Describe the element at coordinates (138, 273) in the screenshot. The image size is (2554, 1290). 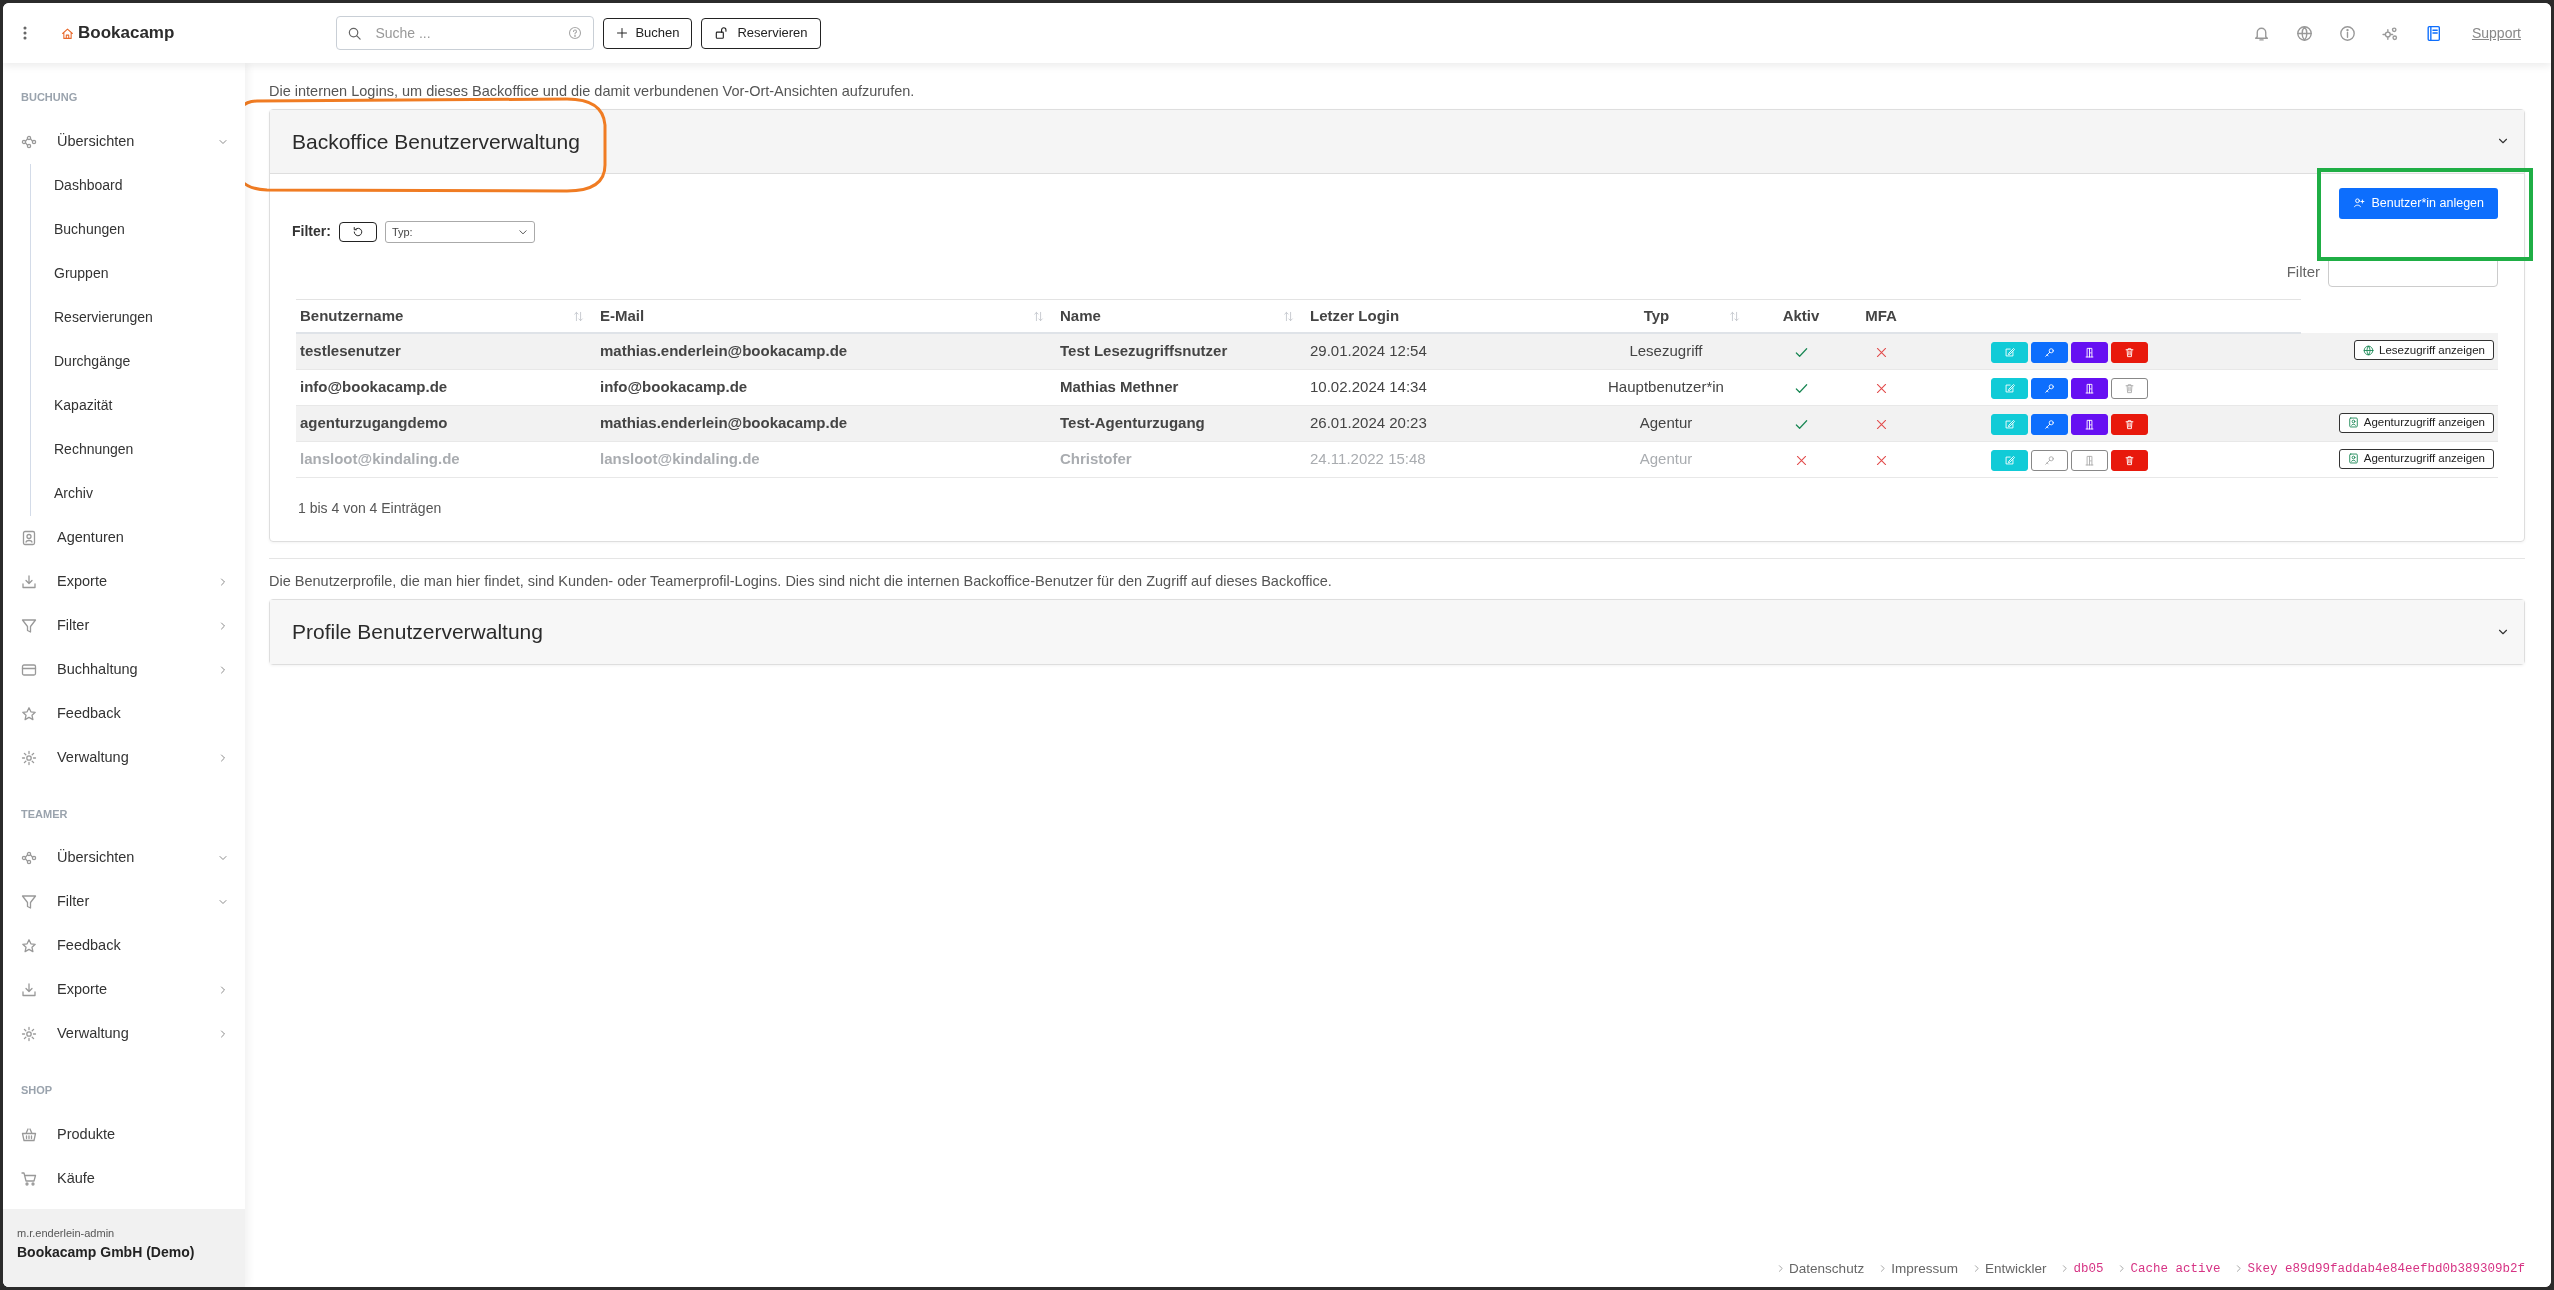
I see `sidebar-subitem: Gruppen` at that location.